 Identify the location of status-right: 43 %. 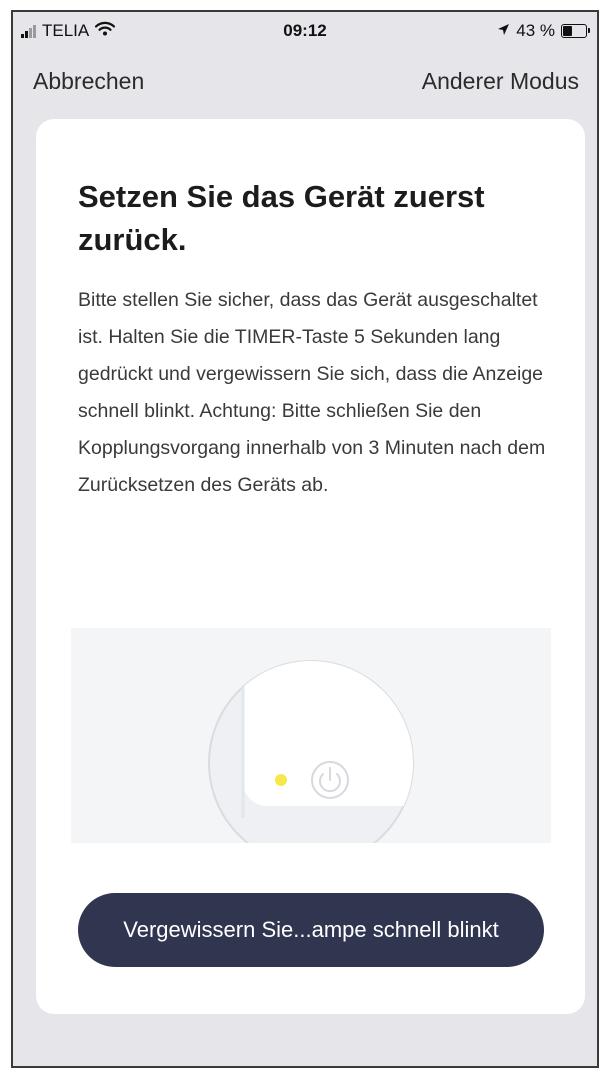
(543, 31).